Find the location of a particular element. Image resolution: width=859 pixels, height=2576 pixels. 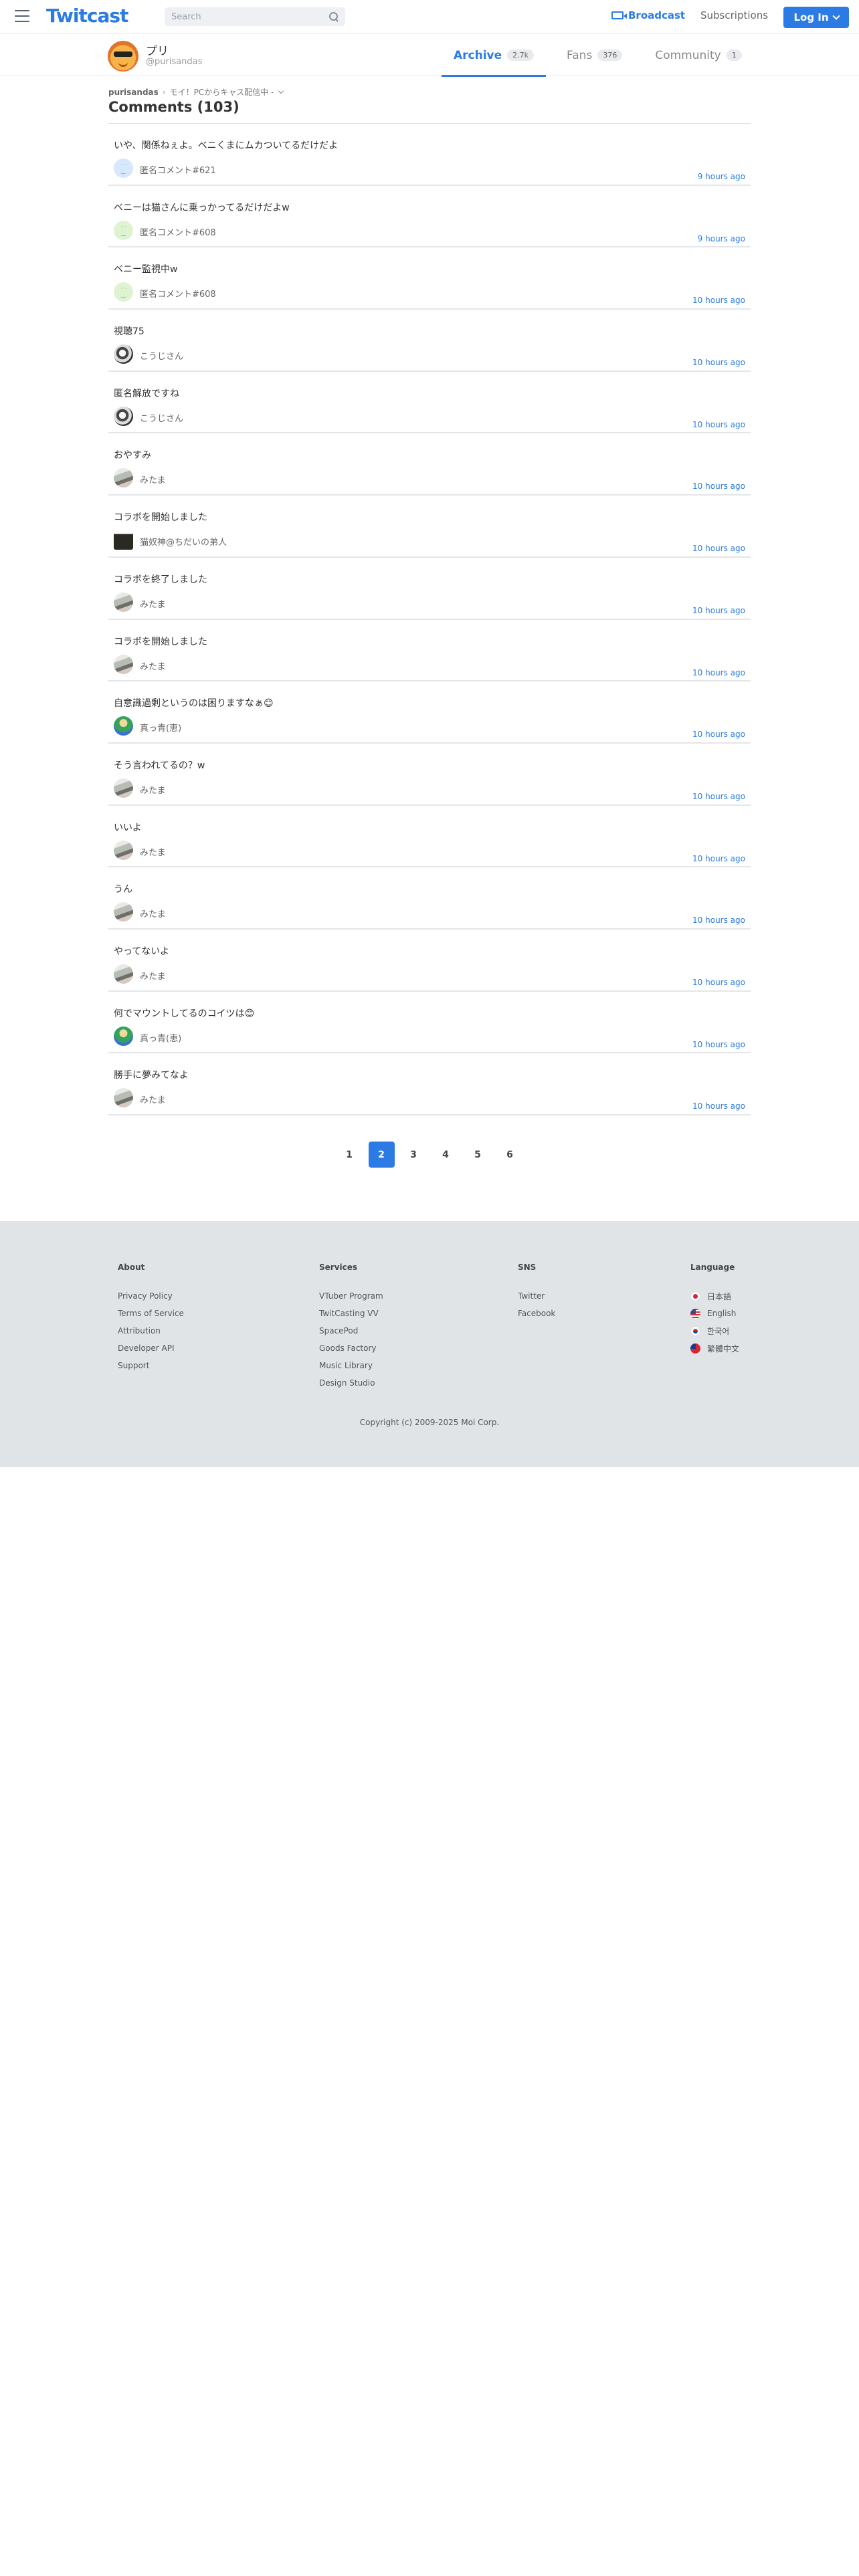

tab-archive: Archive 2.7k is located at coordinates (494, 55).